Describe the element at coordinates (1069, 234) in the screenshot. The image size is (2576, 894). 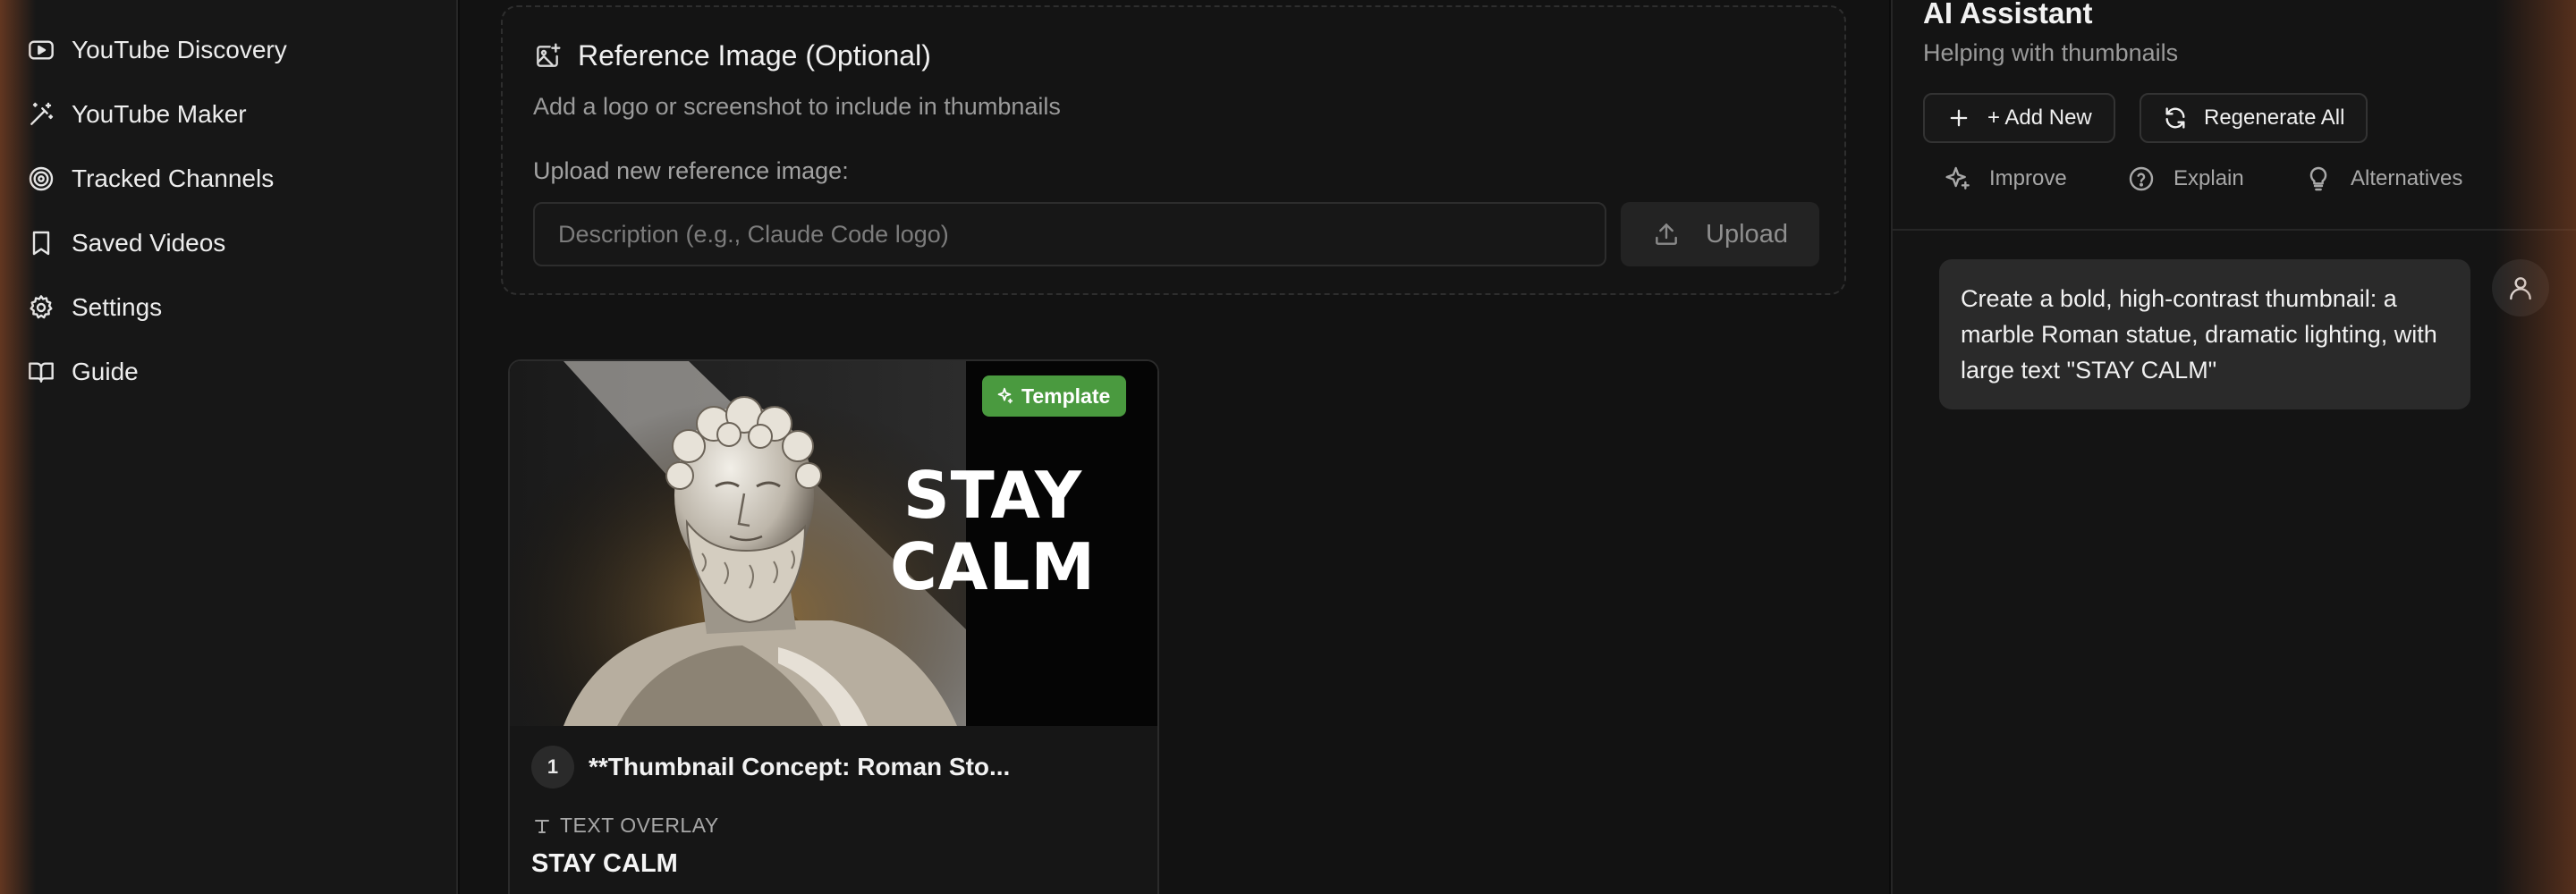
I see `description-input` at that location.